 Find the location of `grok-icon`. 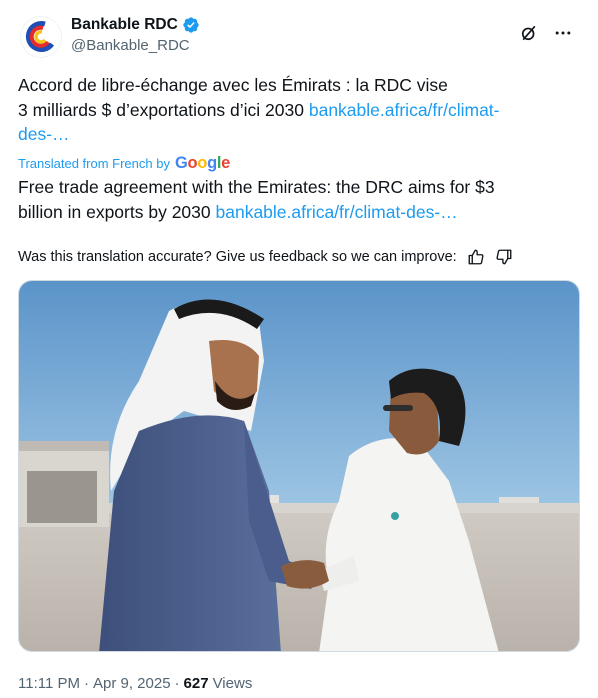

grok-icon is located at coordinates (529, 33).